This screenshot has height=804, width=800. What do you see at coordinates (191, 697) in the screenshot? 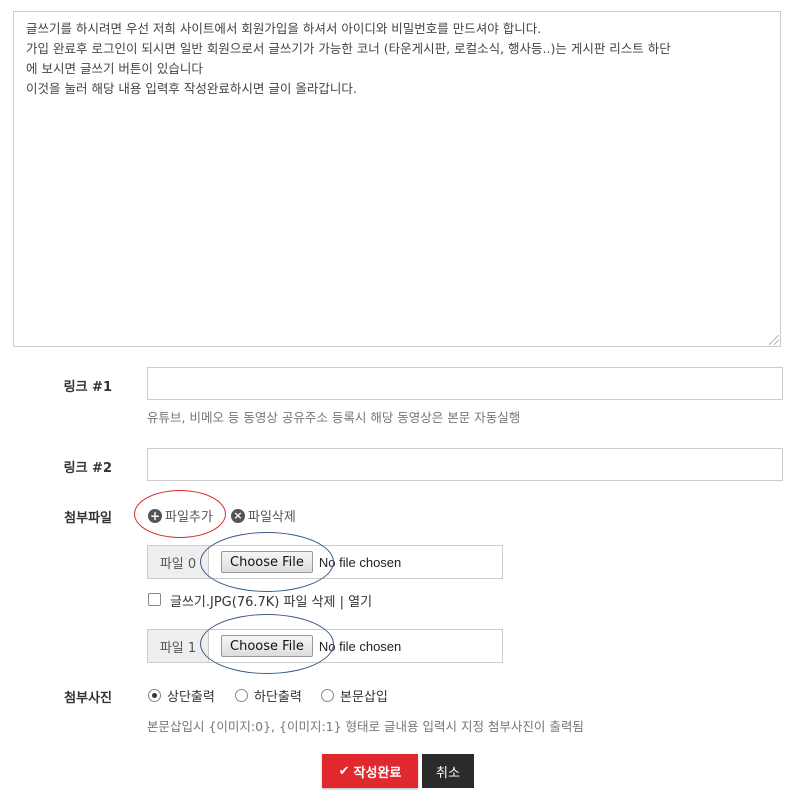
I see `radio-top-label: 상단출력` at bounding box center [191, 697].